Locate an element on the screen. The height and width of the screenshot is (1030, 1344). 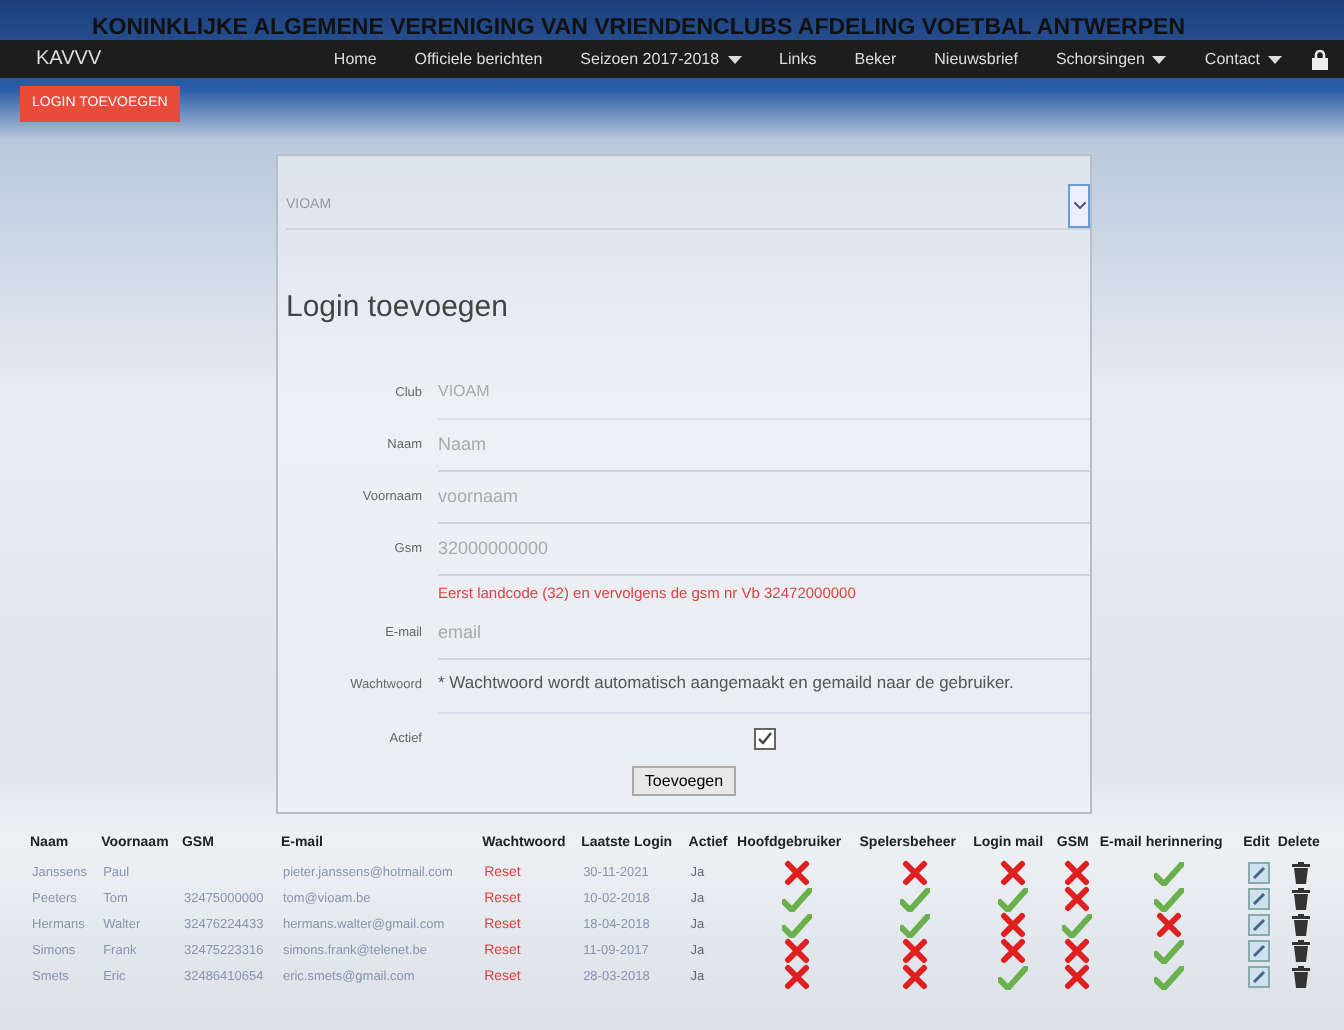
nav-link: Beker is located at coordinates (875, 59).